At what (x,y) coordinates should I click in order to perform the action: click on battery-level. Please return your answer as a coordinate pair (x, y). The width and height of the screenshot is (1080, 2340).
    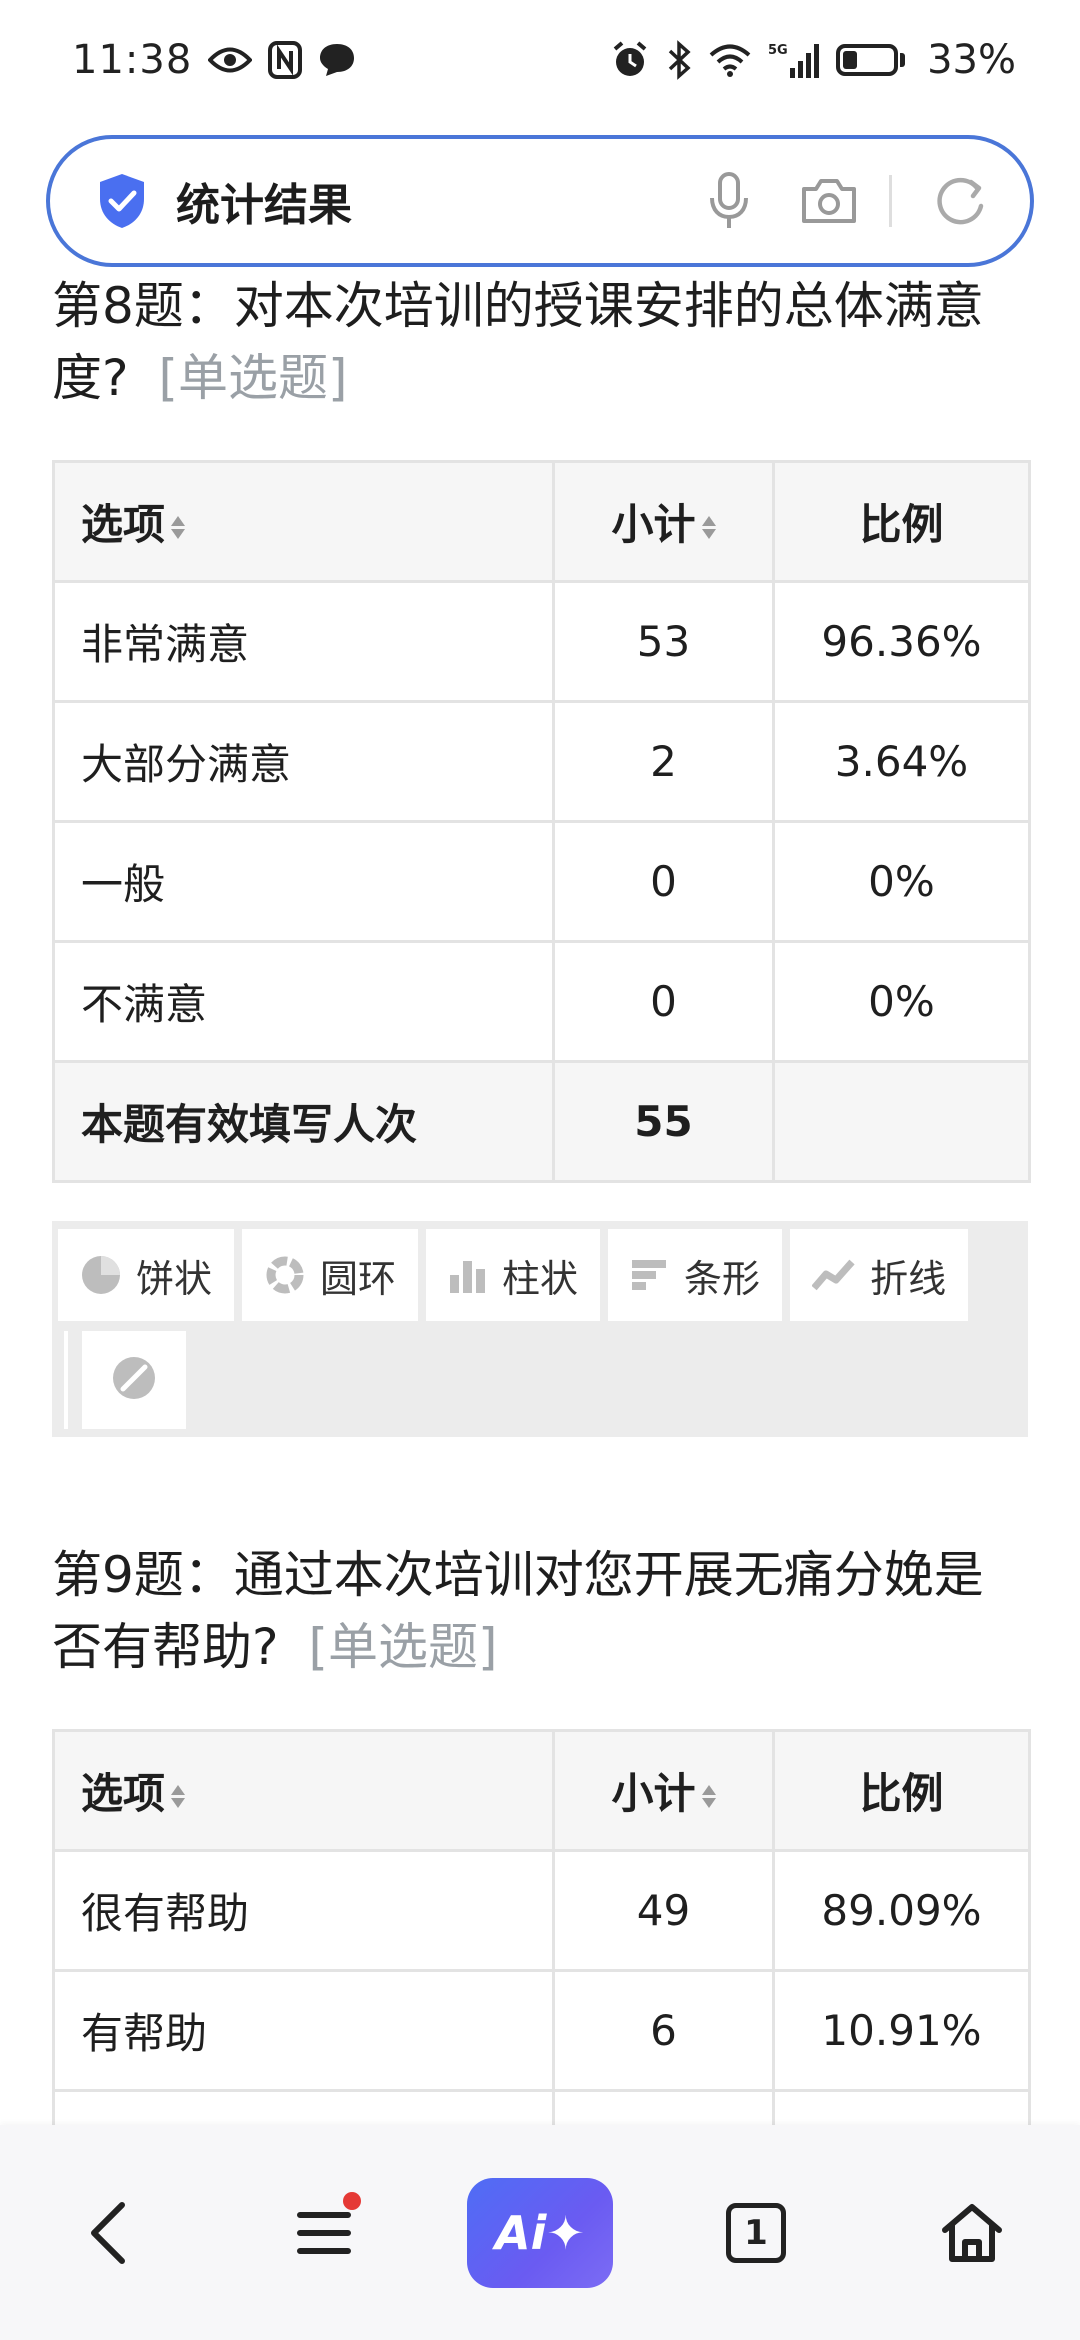
    Looking at the image, I should click on (850, 60).